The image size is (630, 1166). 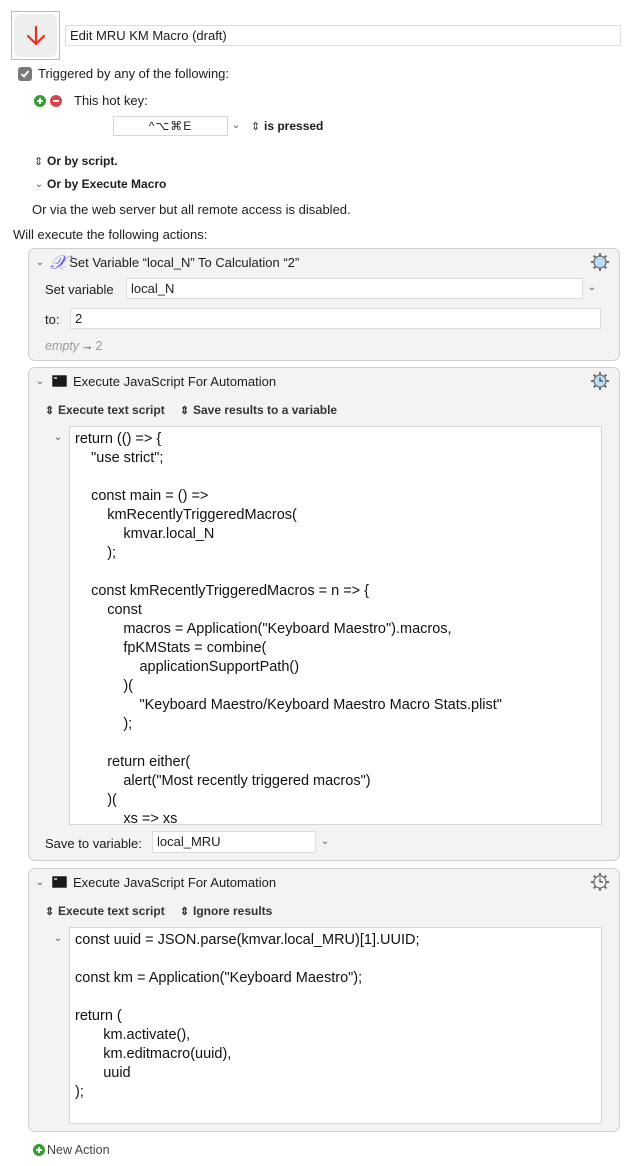 I want to click on hotkey-field: ^⌥⌘E, so click(x=170, y=126).